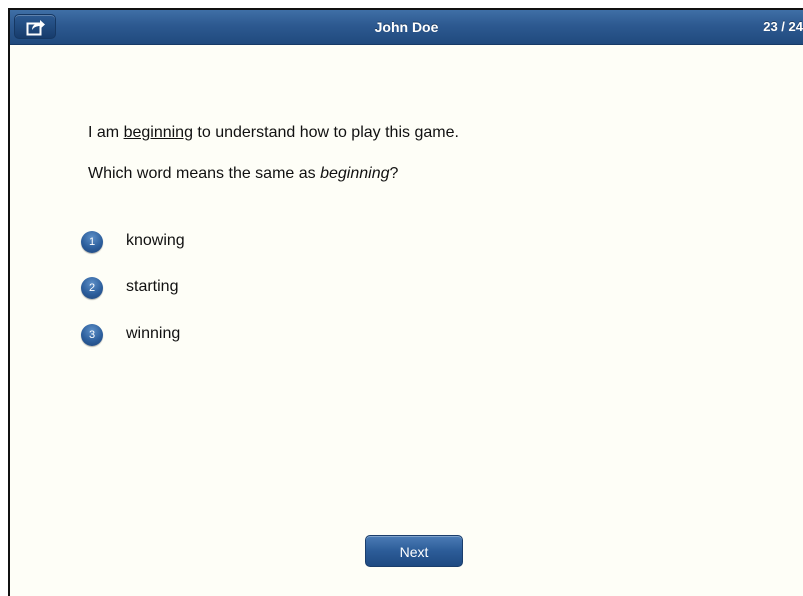 This screenshot has height=596, width=803. I want to click on user-name-title: John Doe, so click(406, 27).